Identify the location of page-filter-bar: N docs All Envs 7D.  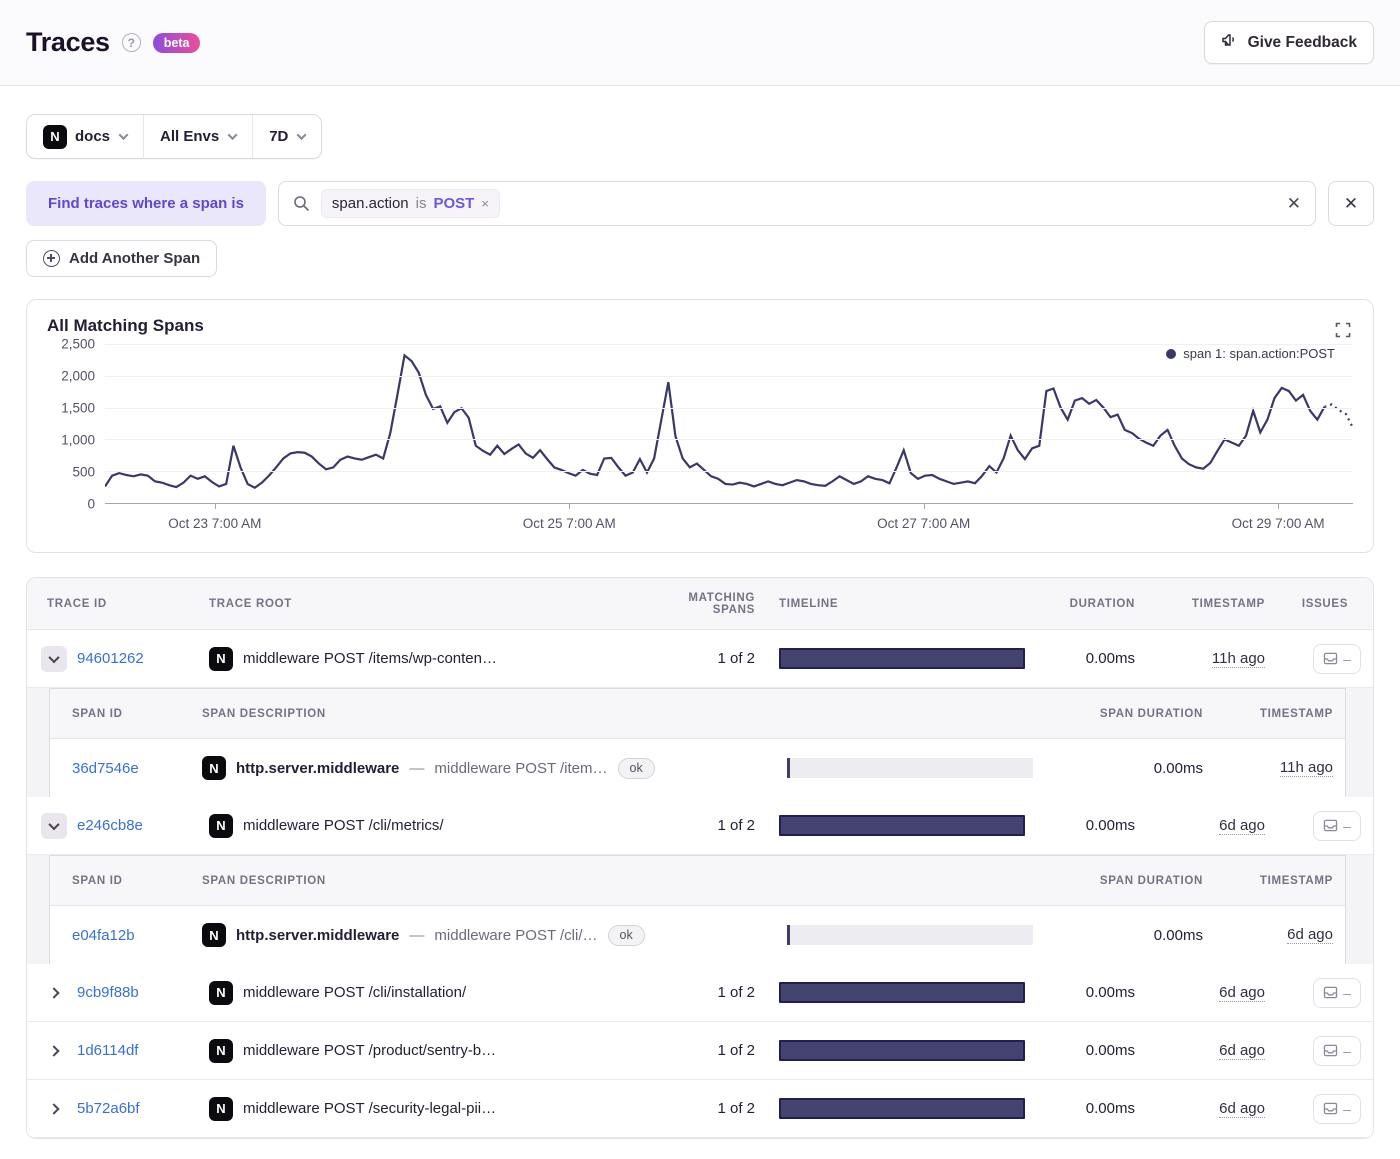
(174, 136).